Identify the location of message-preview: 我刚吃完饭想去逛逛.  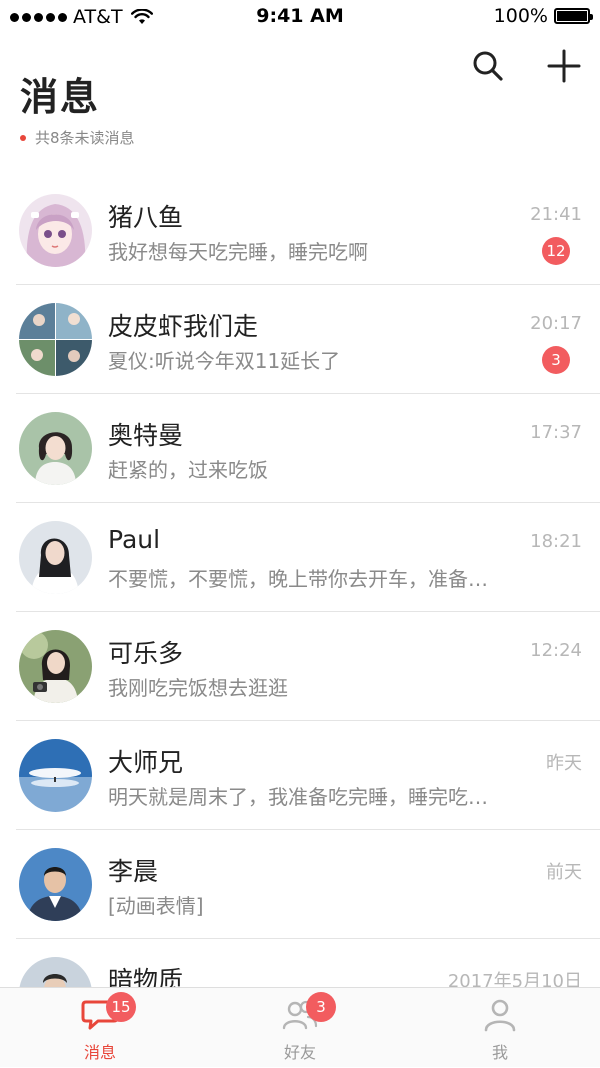
(198, 688).